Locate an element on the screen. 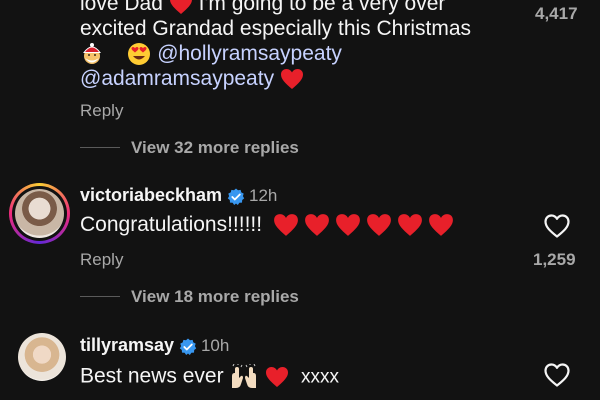 The height and width of the screenshot is (400, 600). like-count: 4,417 is located at coordinates (556, 13).